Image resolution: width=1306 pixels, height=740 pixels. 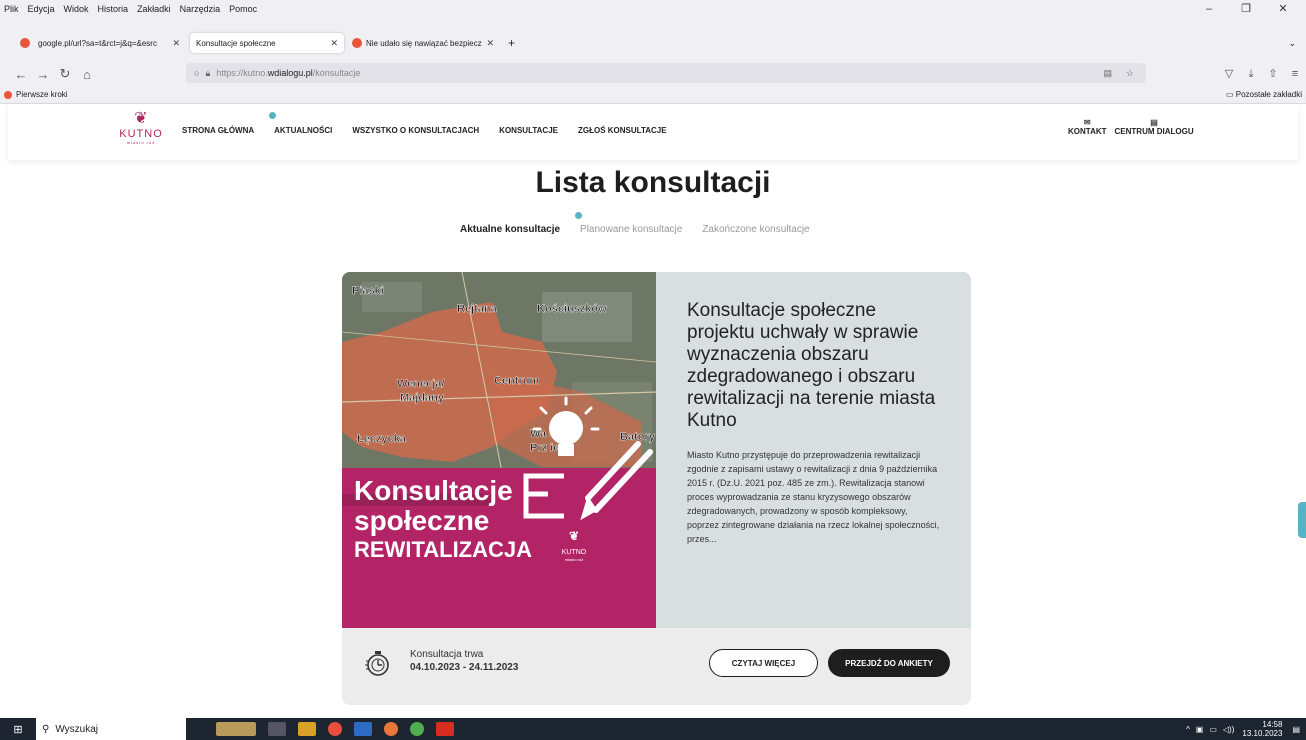 I want to click on close-window-button: ✕, so click(x=1283, y=9).